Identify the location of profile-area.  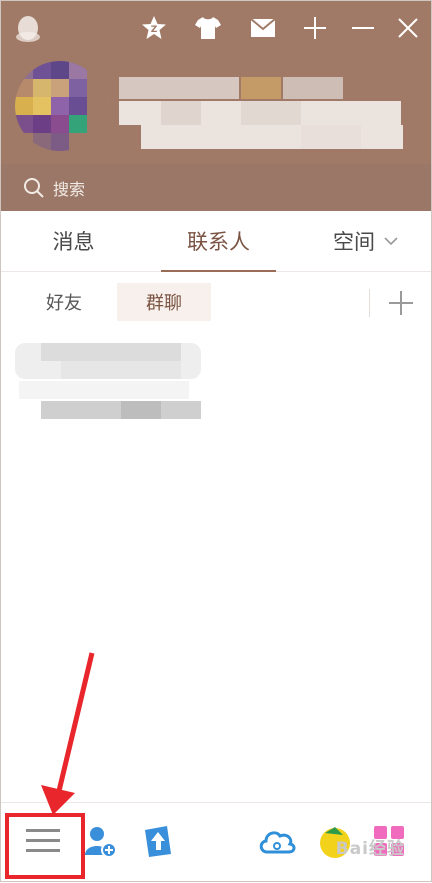
(216, 107).